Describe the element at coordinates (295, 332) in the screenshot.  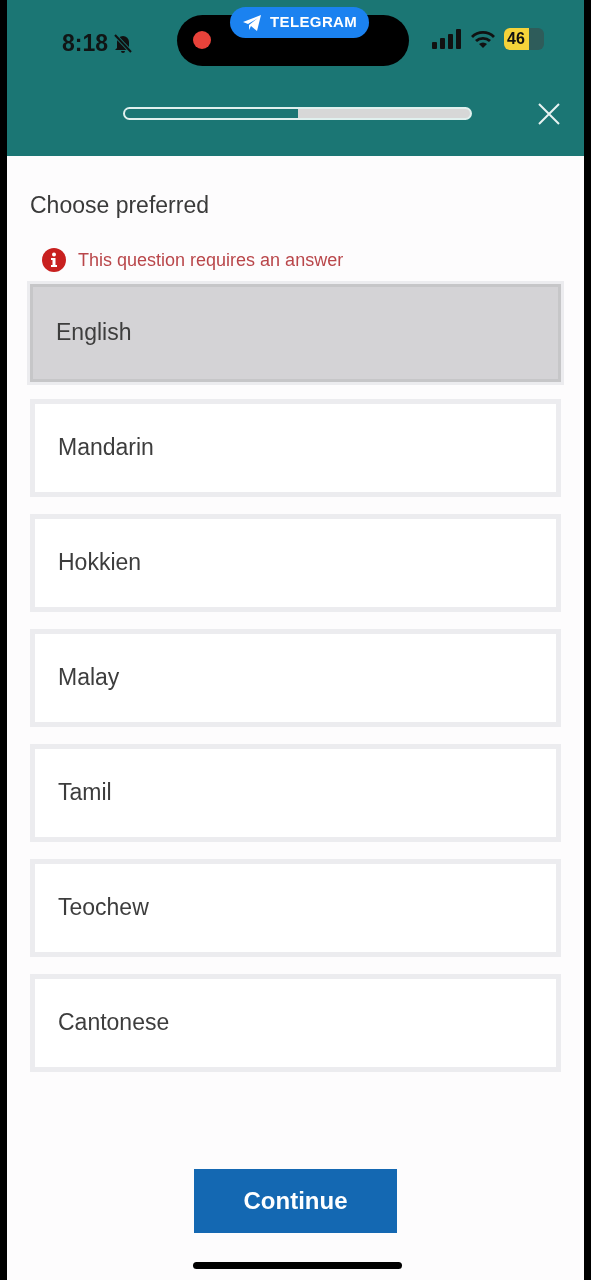
I see `language-option: English` at that location.